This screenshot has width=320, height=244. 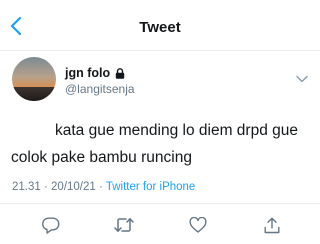 I want to click on share-icon, so click(x=272, y=225).